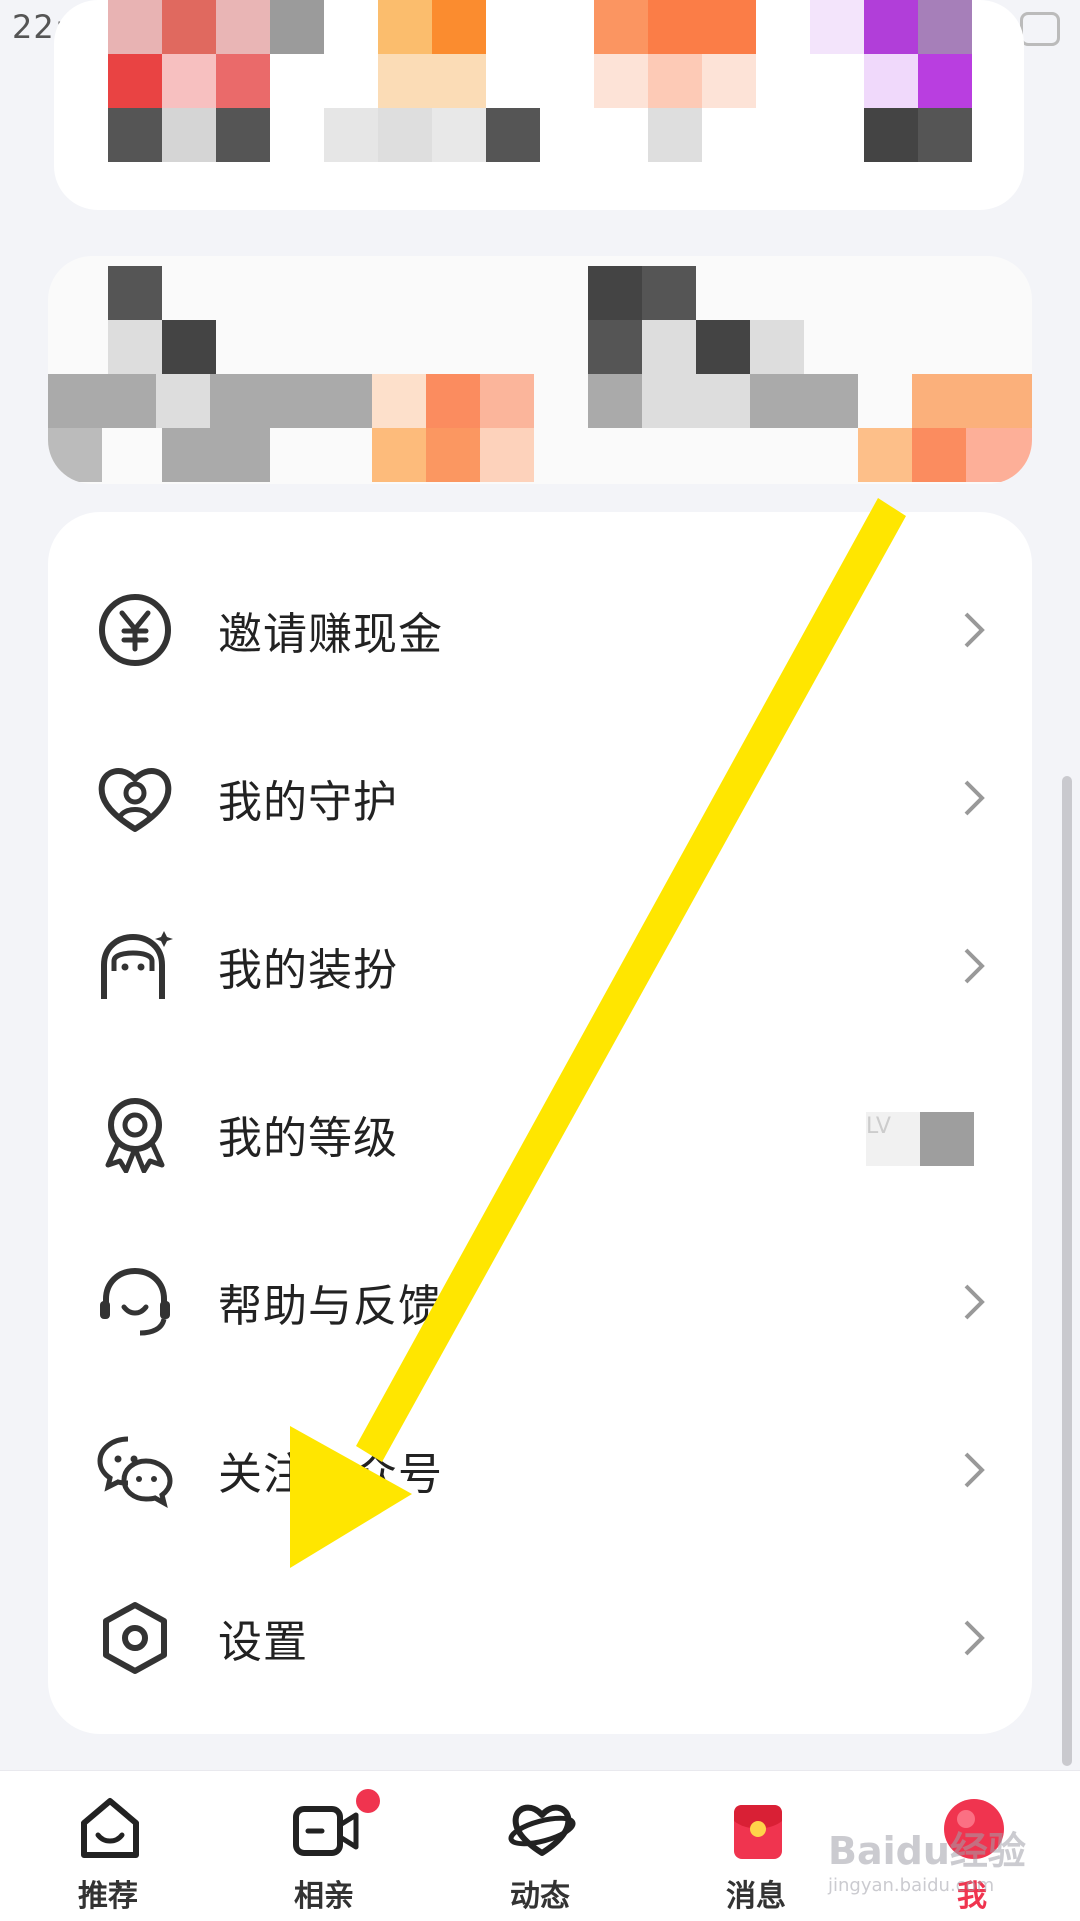  I want to click on menu-item-guard: 我的守护, so click(540, 798).